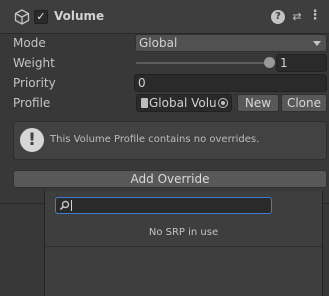 This screenshot has width=329, height=296. Describe the element at coordinates (34, 63) in the screenshot. I see `weight-label: Weight` at that location.